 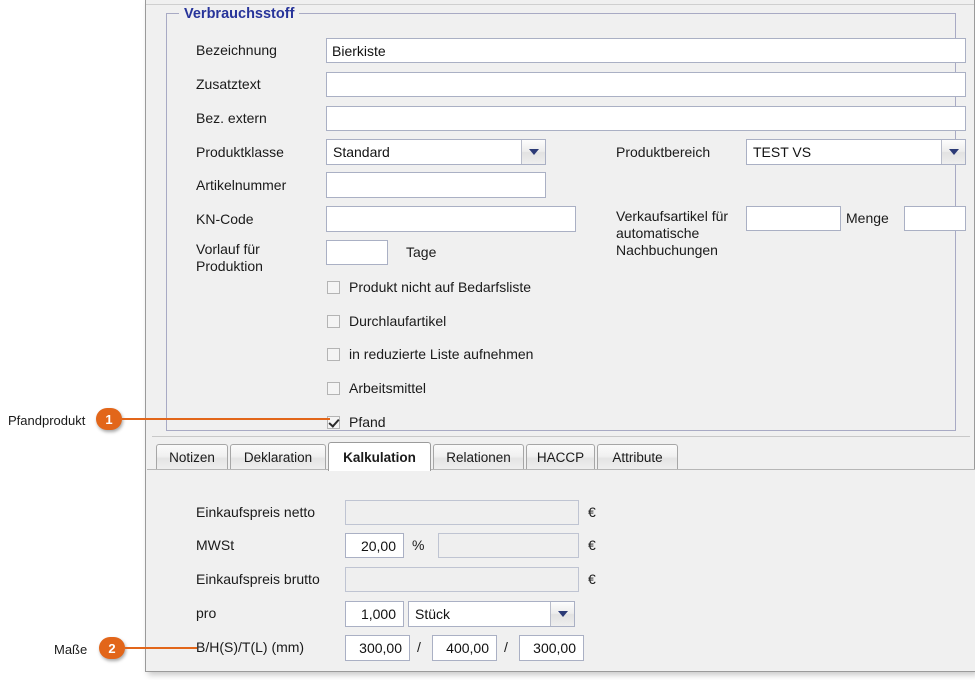 I want to click on checkbox-row-4: Pfand, so click(x=356, y=422).